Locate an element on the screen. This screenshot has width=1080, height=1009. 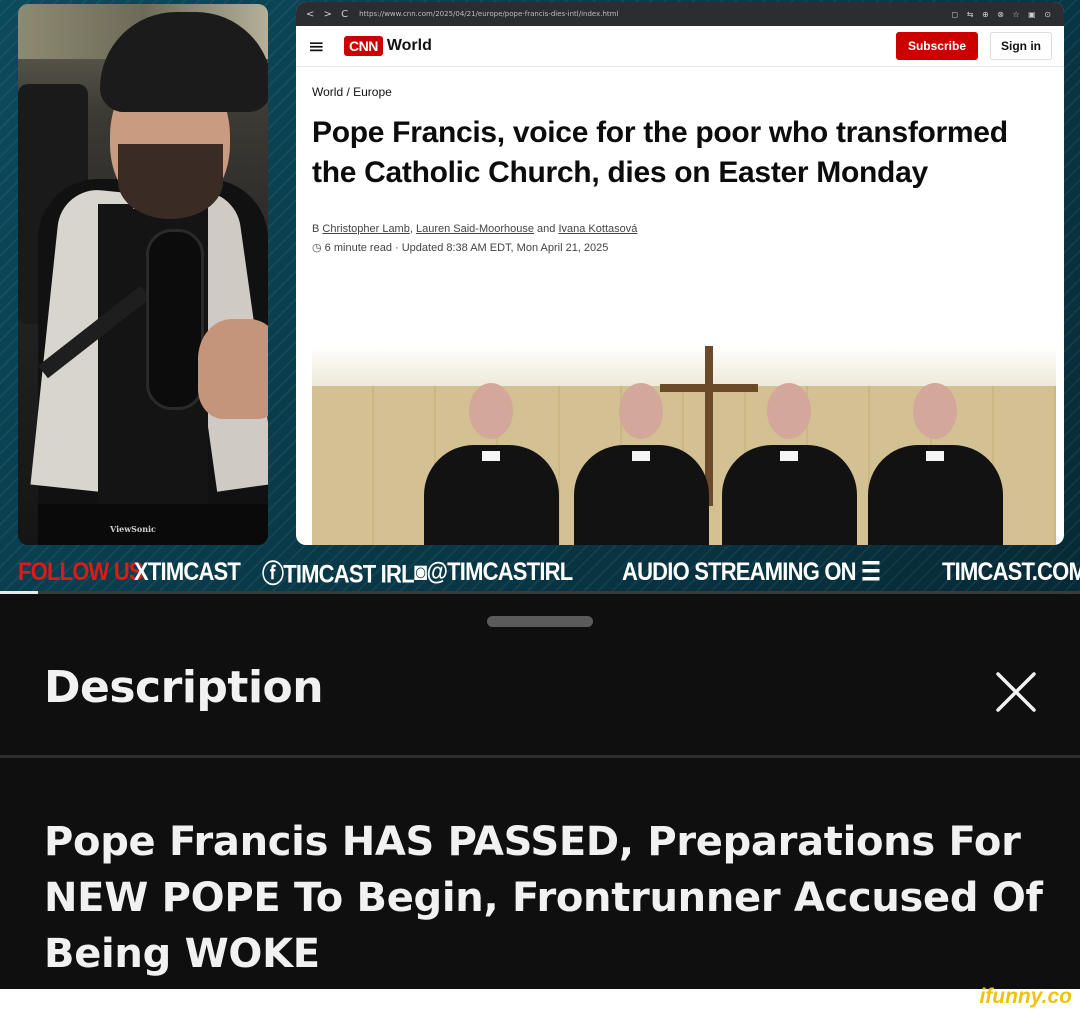
hamburger-menu-icon: ≡ is located at coordinates (316, 46).